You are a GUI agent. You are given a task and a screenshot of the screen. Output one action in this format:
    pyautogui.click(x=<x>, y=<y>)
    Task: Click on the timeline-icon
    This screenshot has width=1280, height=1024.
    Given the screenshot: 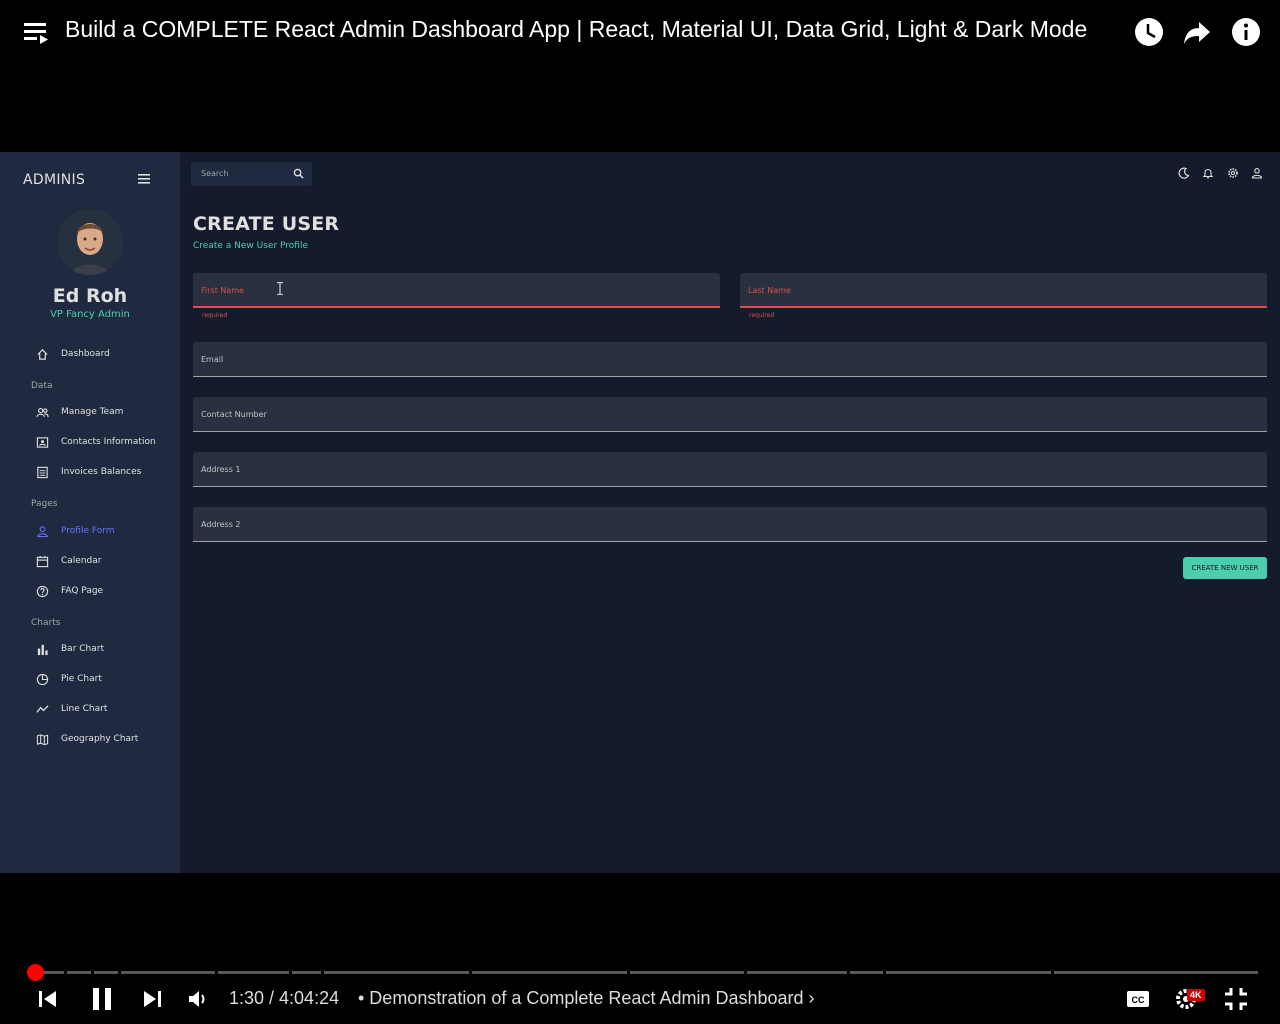 What is the action you would take?
    pyautogui.click(x=42, y=708)
    